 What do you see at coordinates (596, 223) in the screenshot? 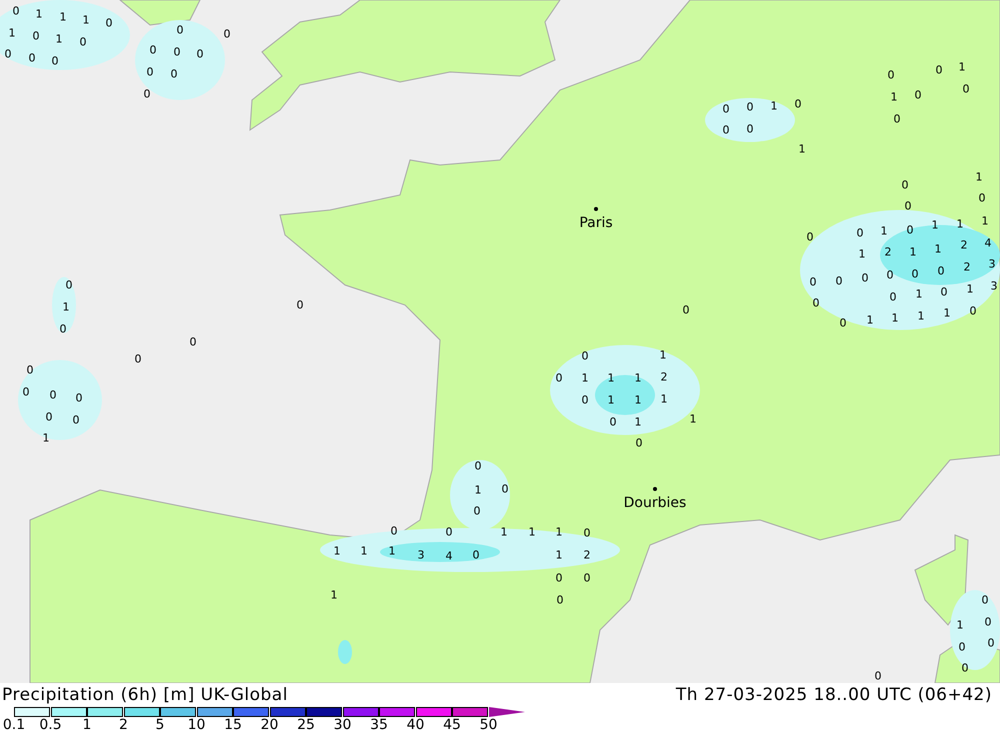
I see `city-label: Paris` at bounding box center [596, 223].